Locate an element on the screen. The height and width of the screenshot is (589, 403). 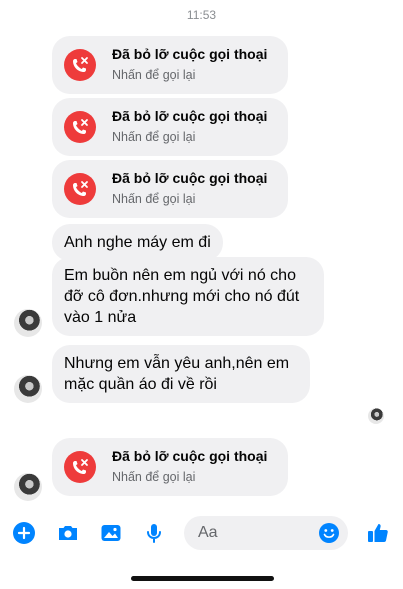
message-input: Aa is located at coordinates (266, 533).